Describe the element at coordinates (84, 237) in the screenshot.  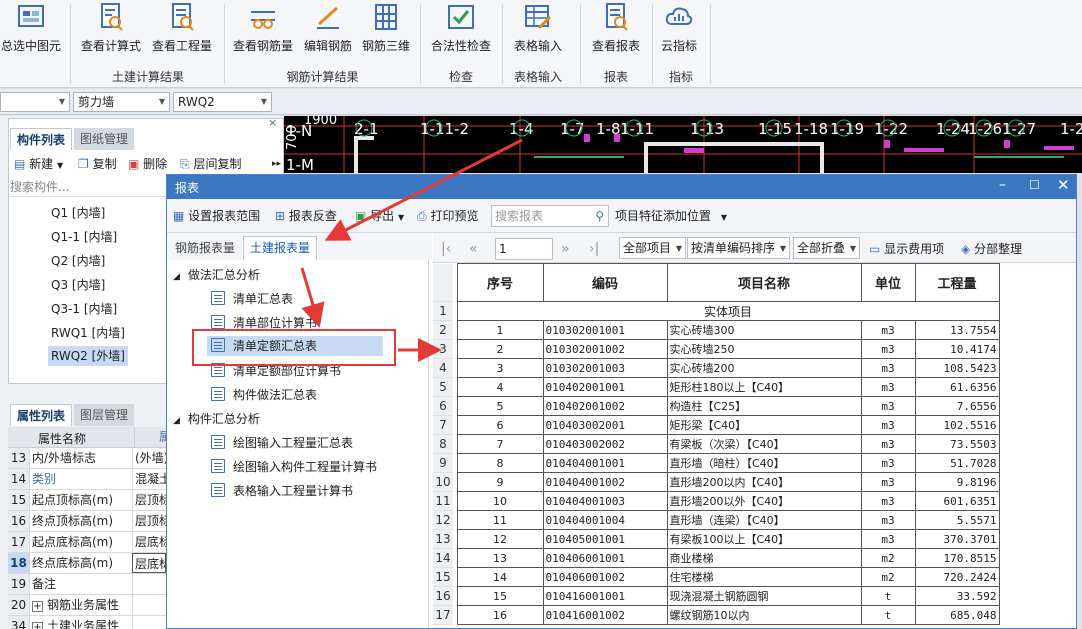
I see `tree-item-q1-1: Q1-1 [内墙]` at that location.